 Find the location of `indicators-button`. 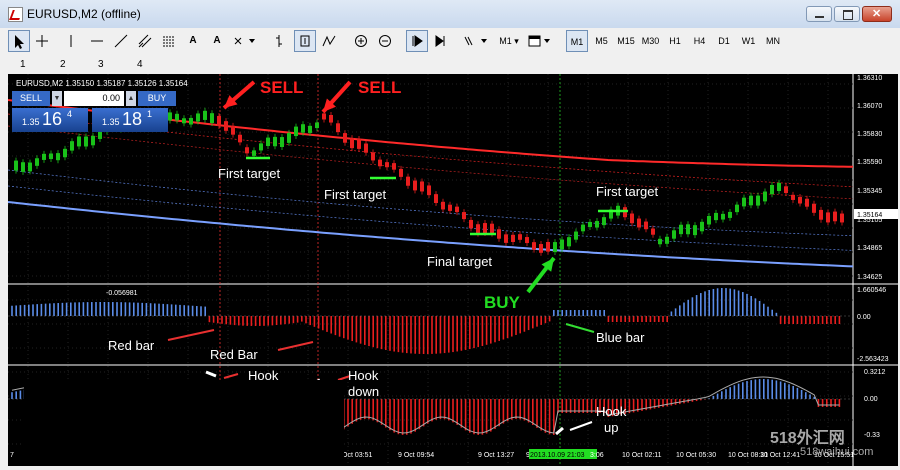

indicators-button is located at coordinates (329, 41).